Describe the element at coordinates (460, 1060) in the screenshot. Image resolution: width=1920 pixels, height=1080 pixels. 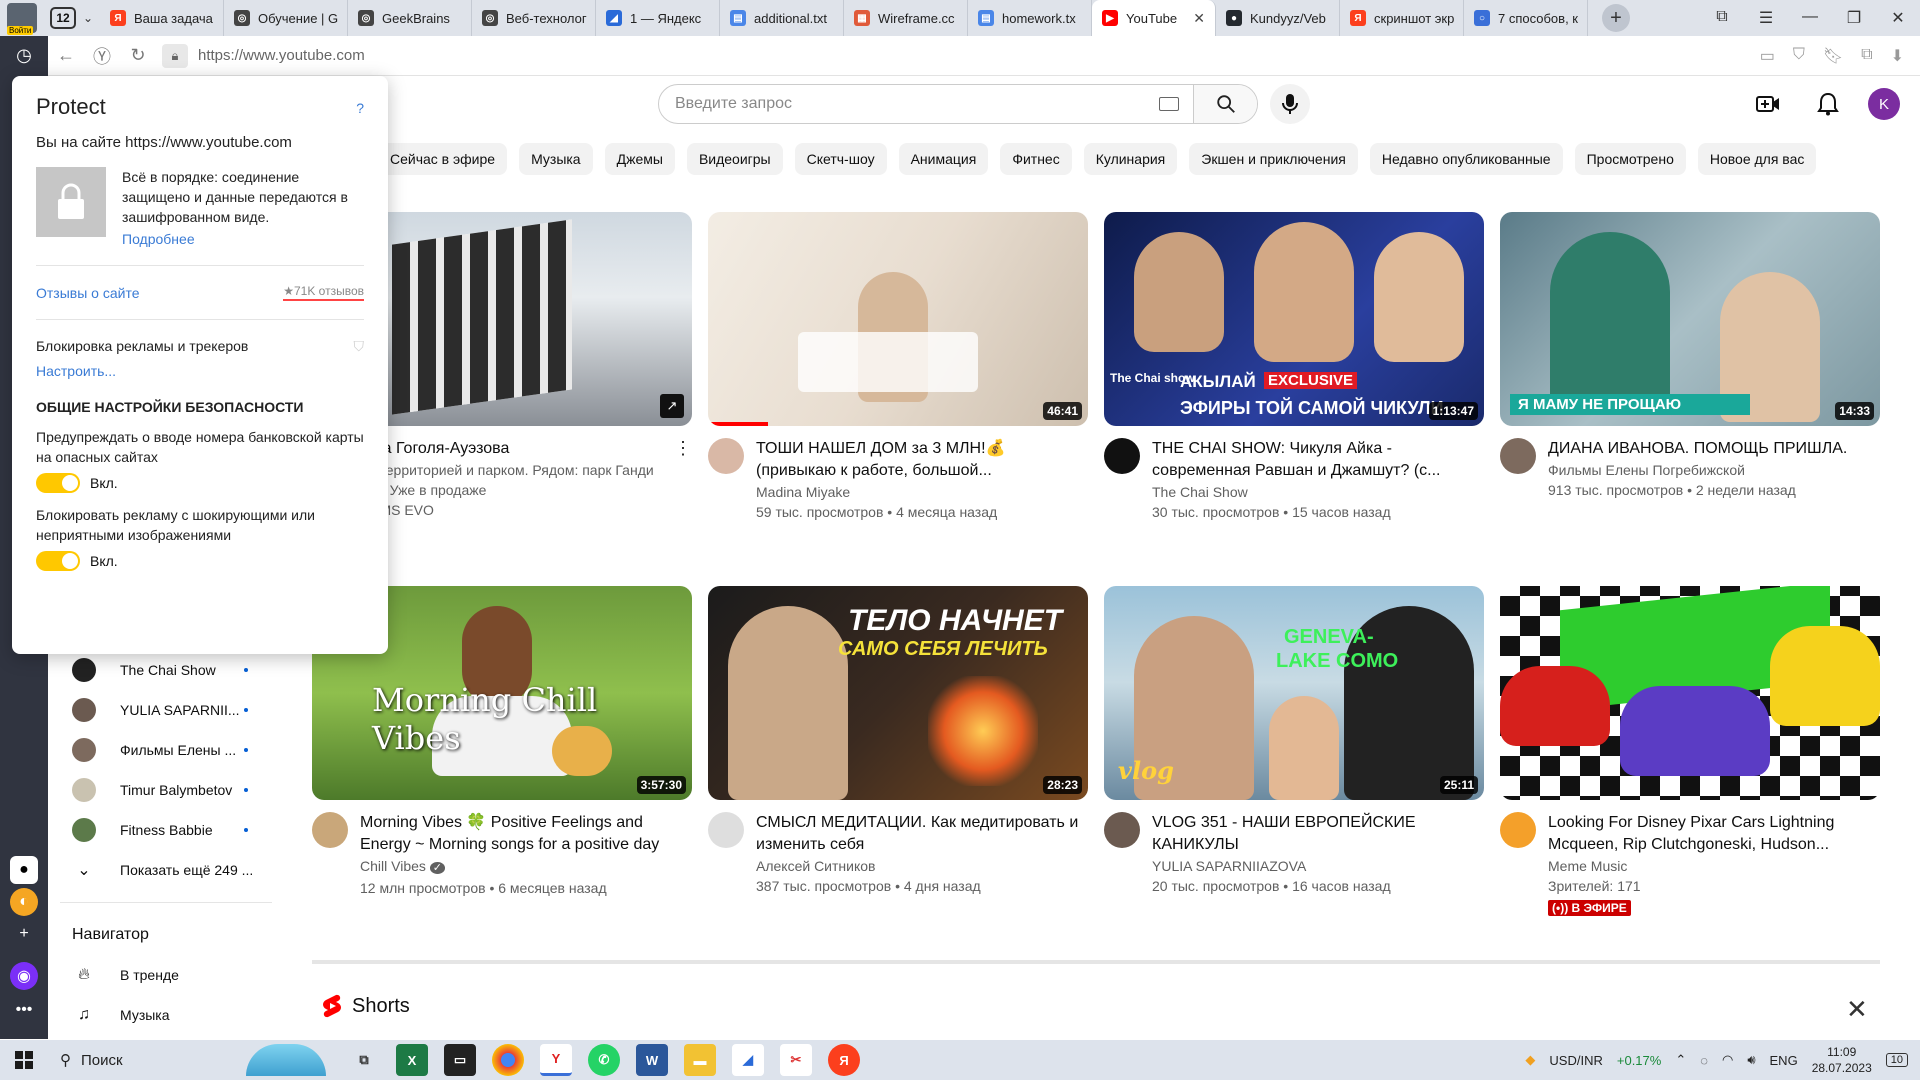
I see `terminal-icon: ▭` at that location.